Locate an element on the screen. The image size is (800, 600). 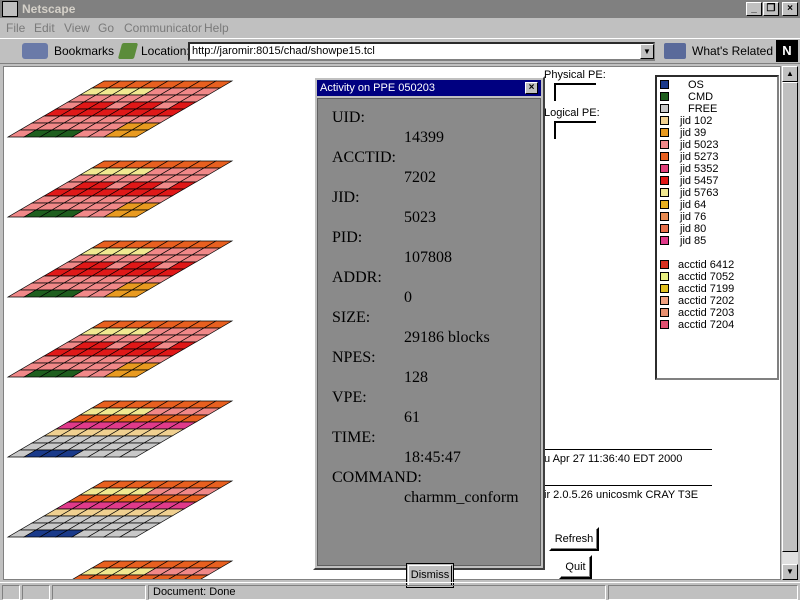
status-bar: Document: Done is located at coordinates (400, 591).